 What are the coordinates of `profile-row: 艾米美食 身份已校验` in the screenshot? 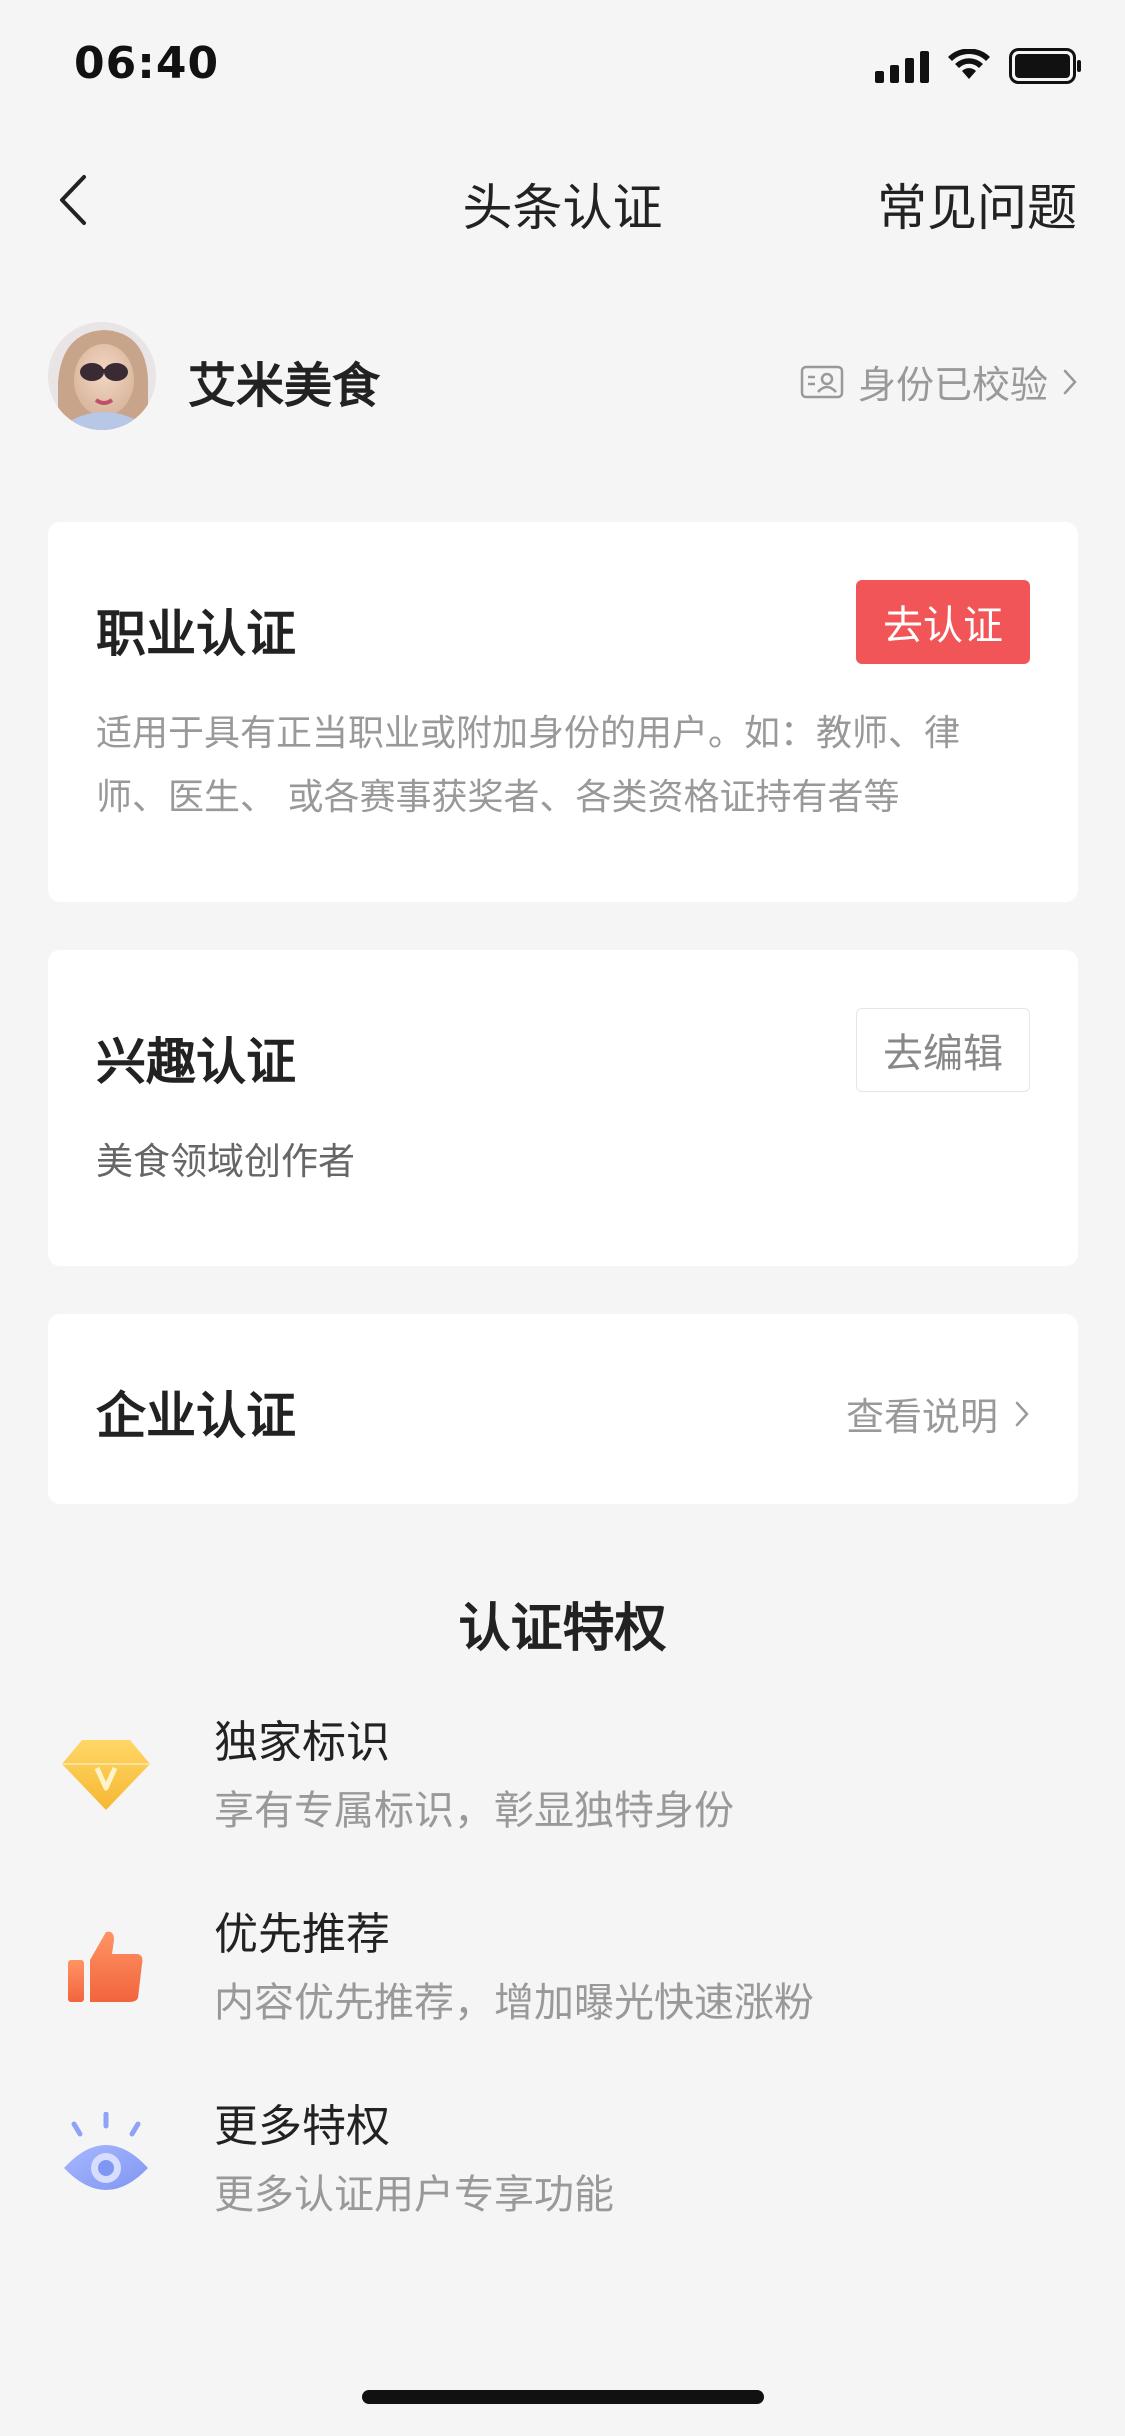 It's located at (563, 377).